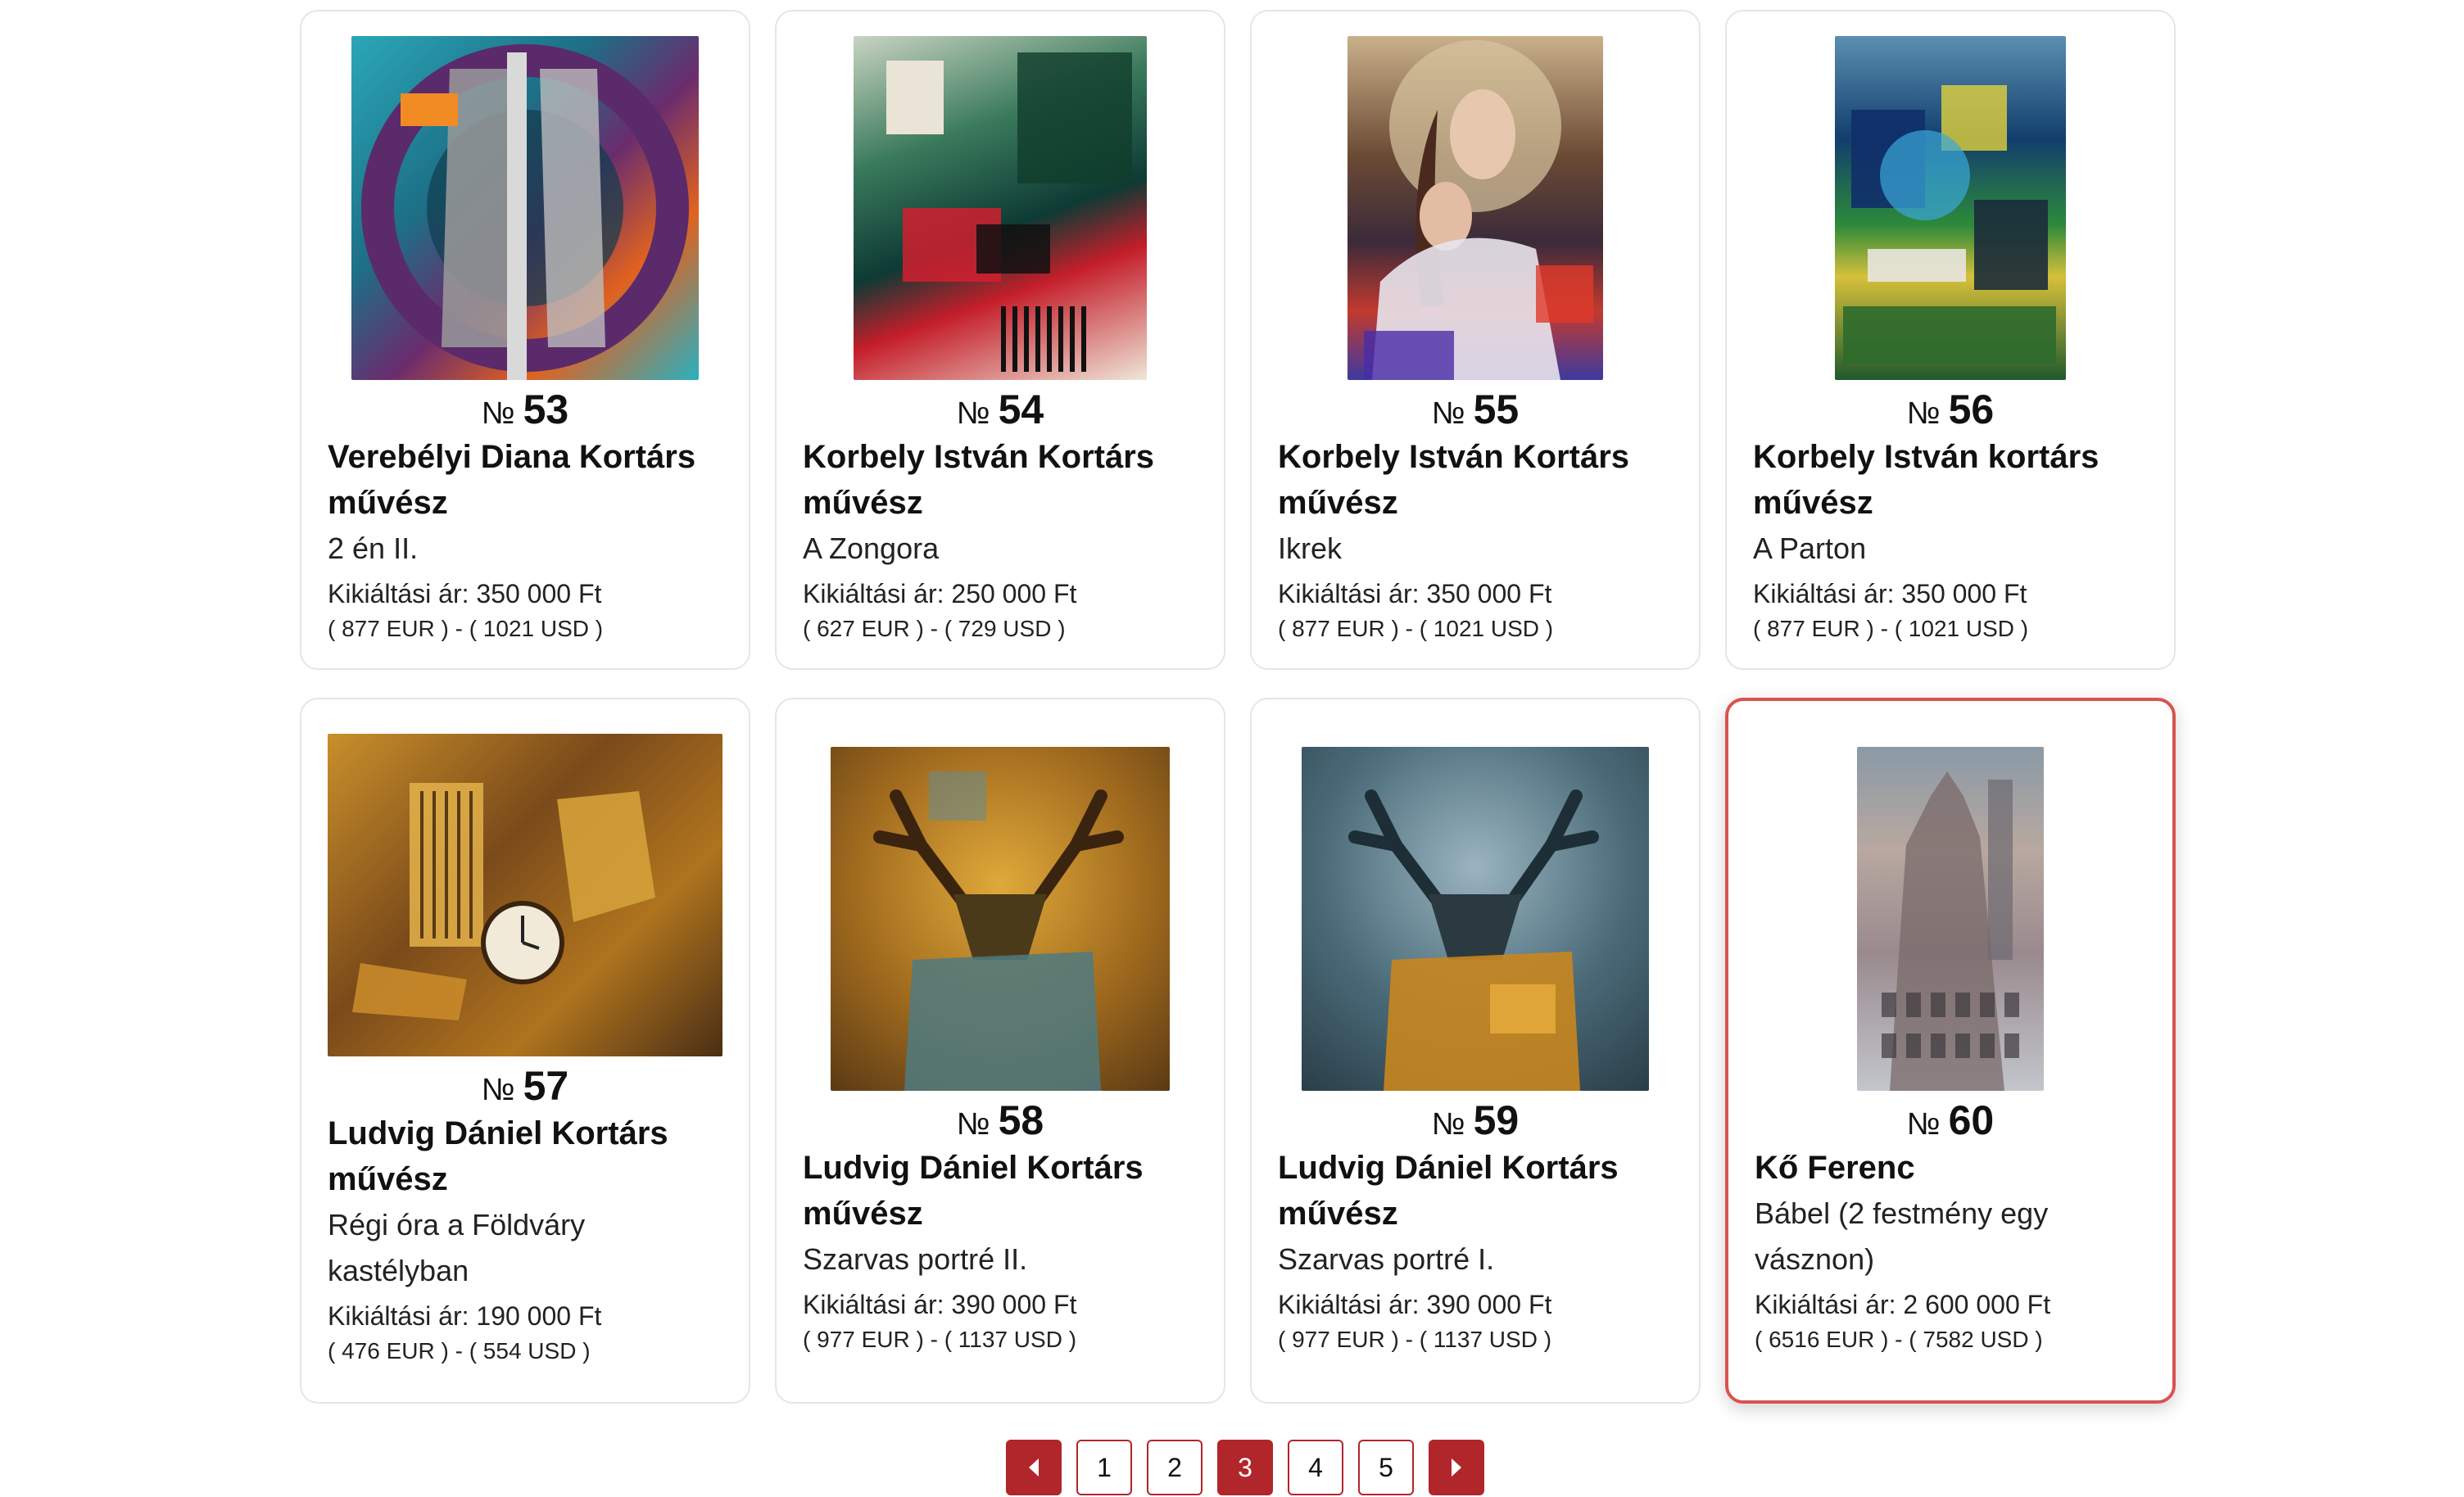 This screenshot has height=1497, width=2464. I want to click on title-line: kastélyban, so click(398, 1270).